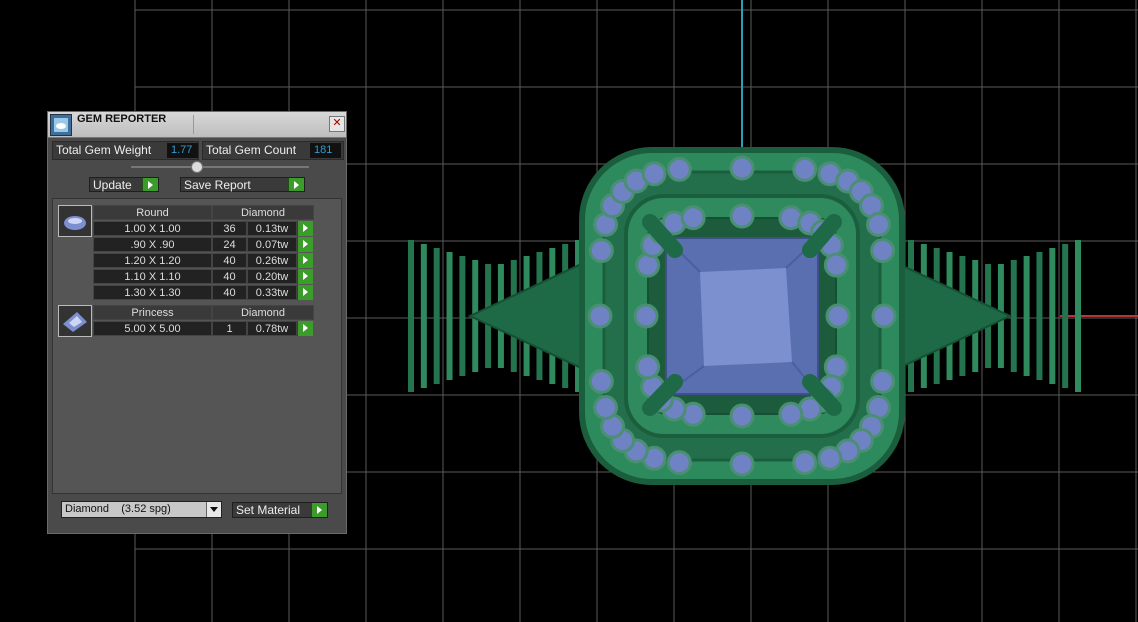 The height and width of the screenshot is (622, 1138). What do you see at coordinates (75, 321) in the screenshot?
I see `princess-gem-icon` at bounding box center [75, 321].